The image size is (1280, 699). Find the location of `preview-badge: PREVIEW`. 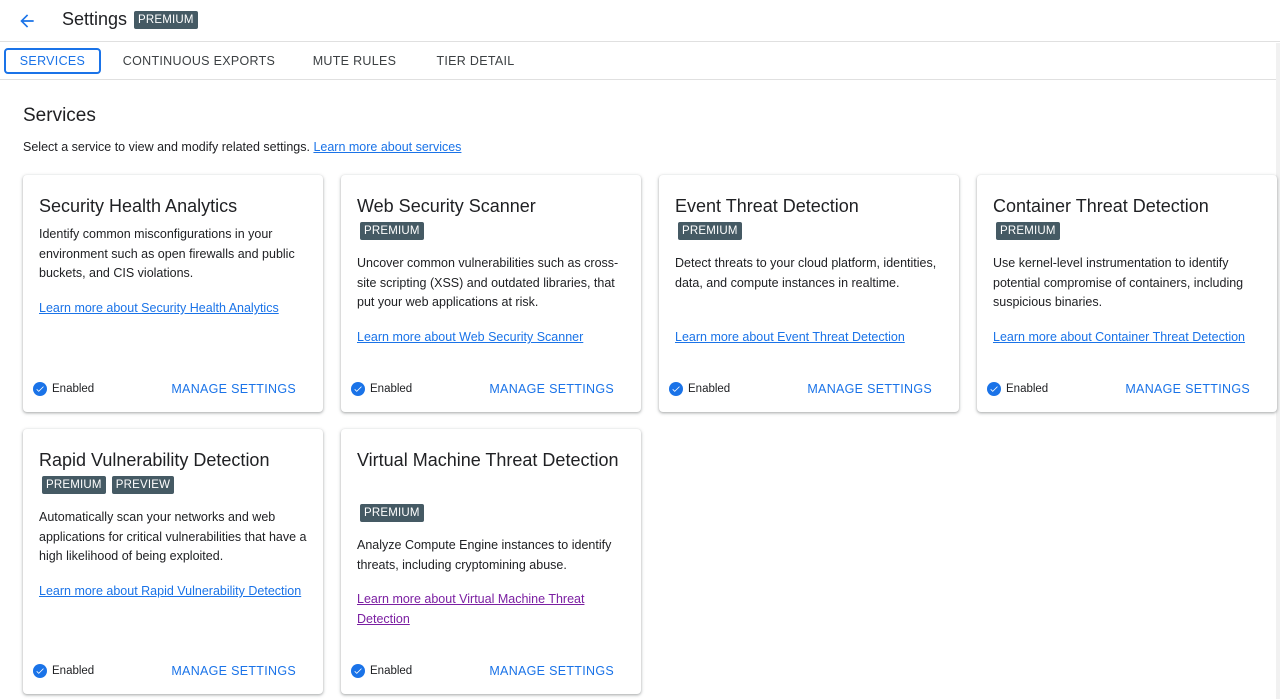

preview-badge: PREVIEW is located at coordinates (143, 485).